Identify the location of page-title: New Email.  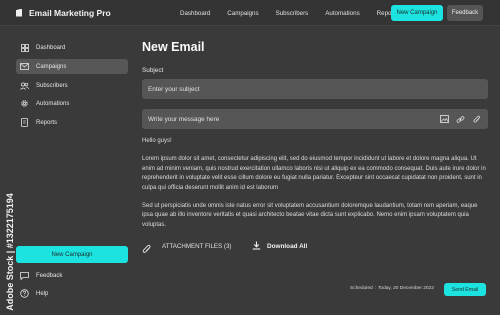
(173, 47).